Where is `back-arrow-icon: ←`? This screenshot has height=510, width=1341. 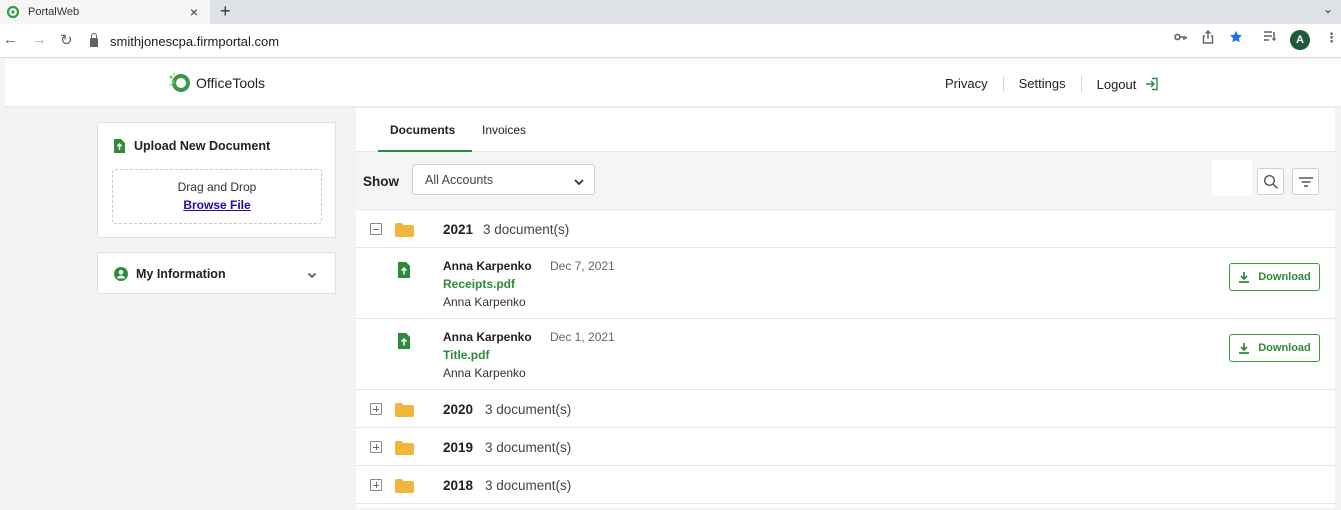
back-arrow-icon: ← is located at coordinates (10, 39).